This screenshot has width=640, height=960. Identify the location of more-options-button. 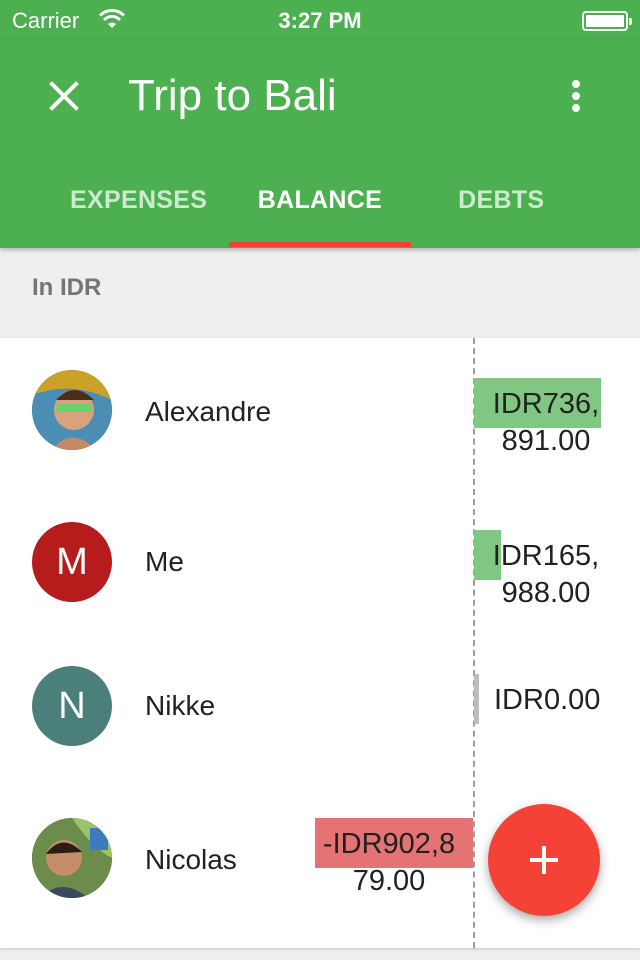
(576, 96).